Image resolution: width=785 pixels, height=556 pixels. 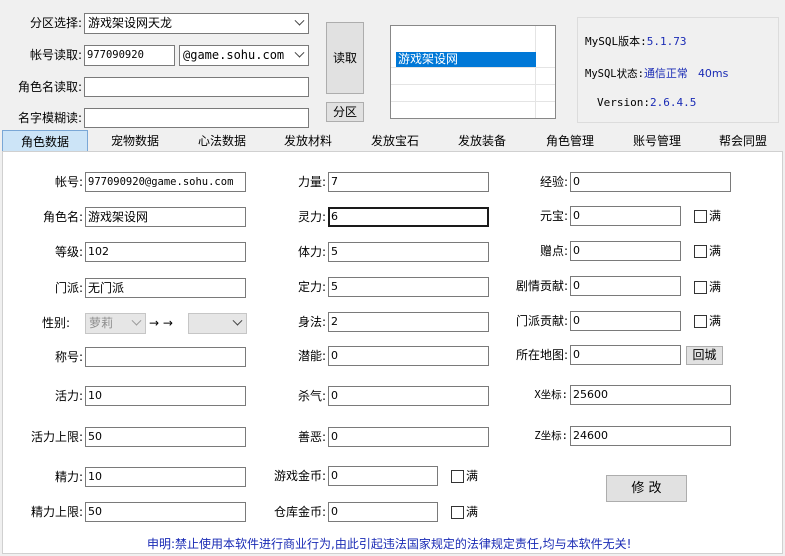 I want to click on story-label: 剧情贡献:, so click(x=541, y=286).